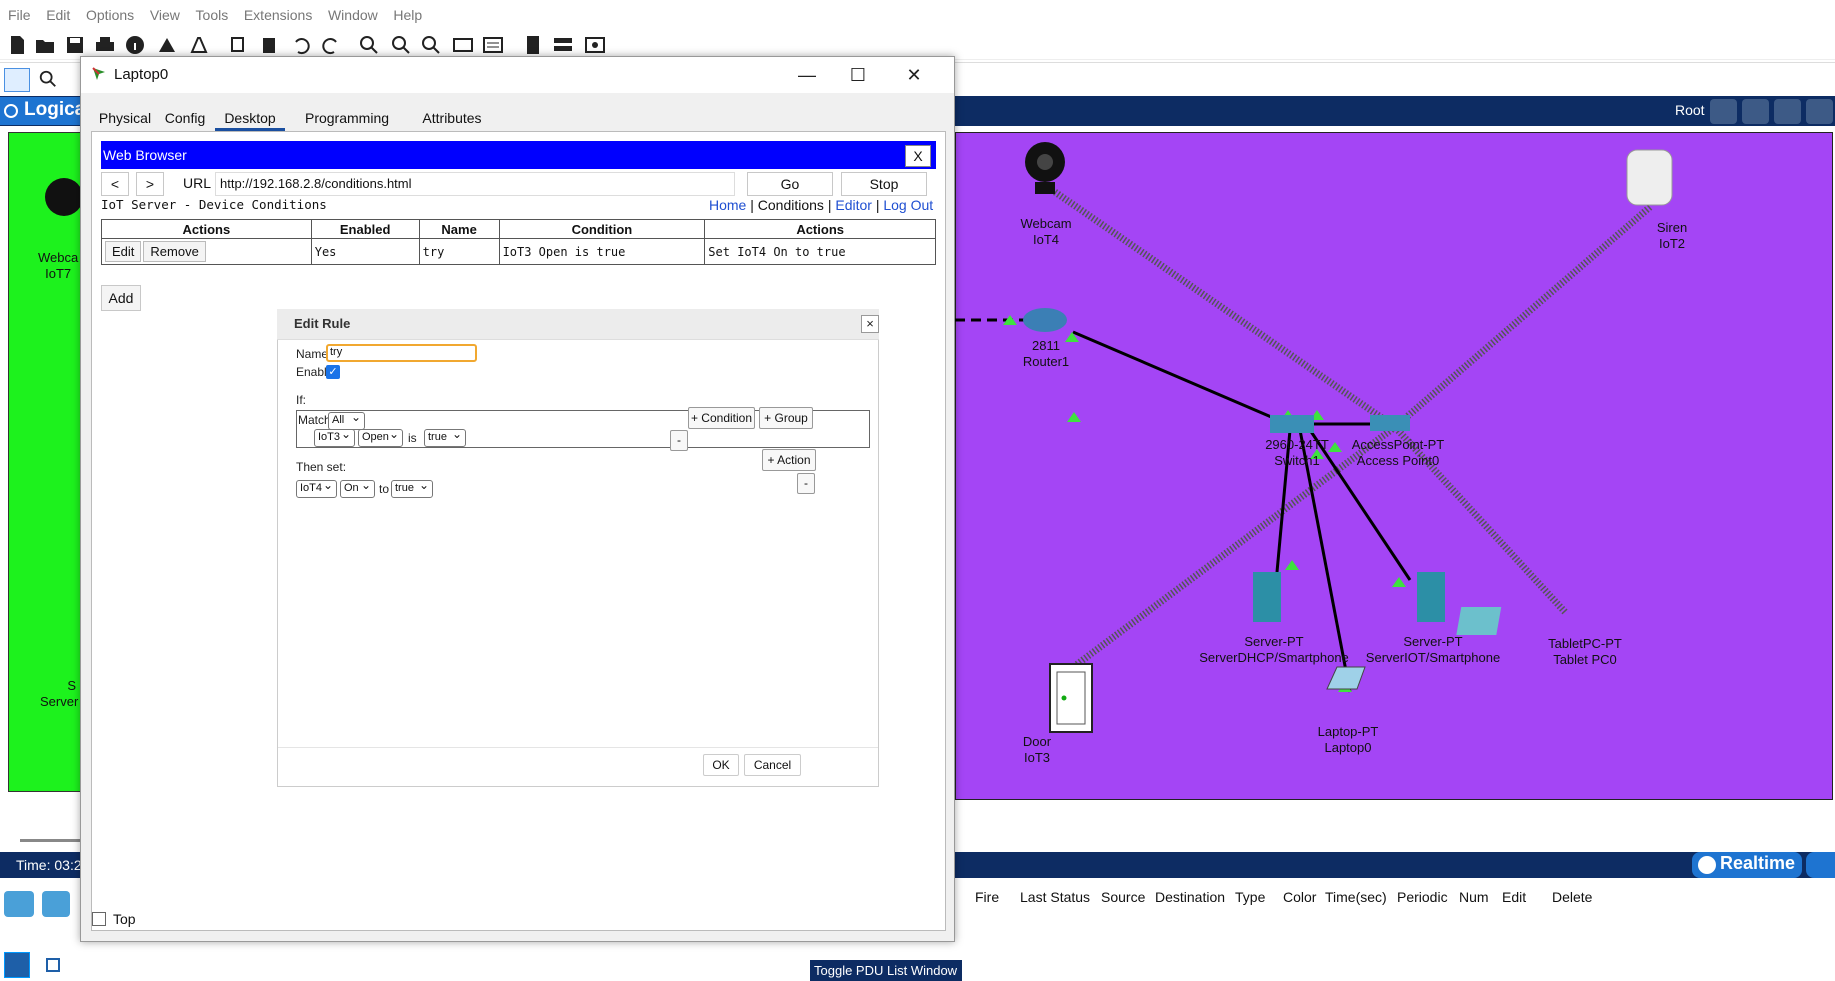 The width and height of the screenshot is (1835, 981). I want to click on print-icon, so click(105, 45).